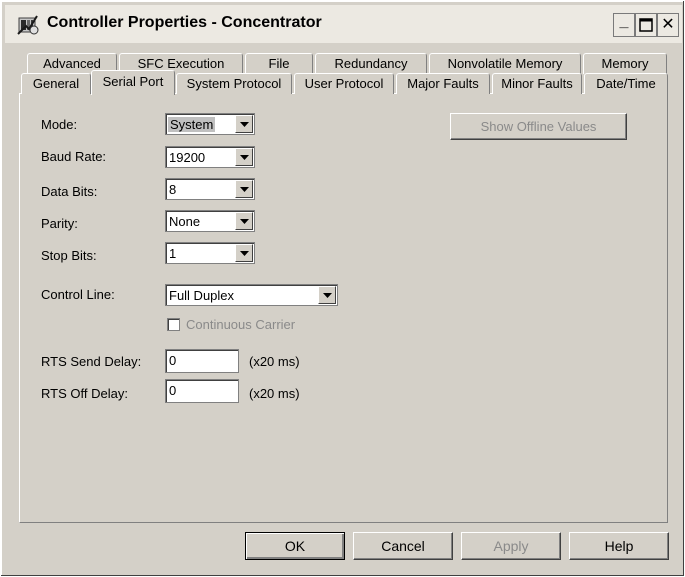 The image size is (685, 577). I want to click on stop-bits-value: 1, so click(173, 253).